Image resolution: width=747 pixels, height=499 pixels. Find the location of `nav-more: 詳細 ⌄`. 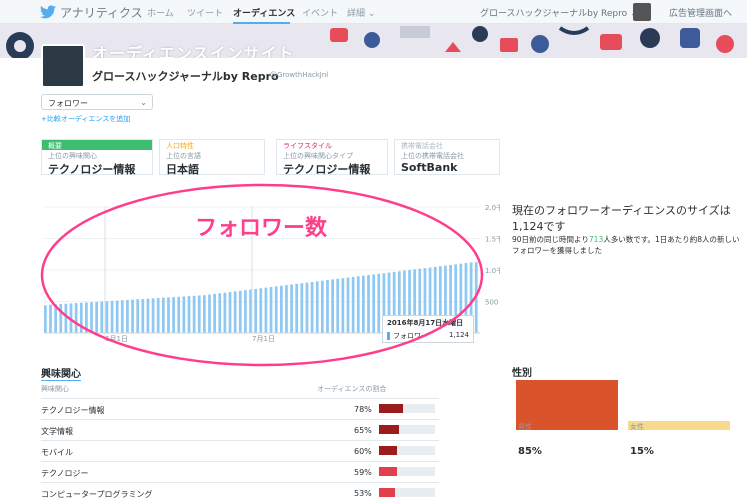

nav-more: 詳細 ⌄ is located at coordinates (361, 12).